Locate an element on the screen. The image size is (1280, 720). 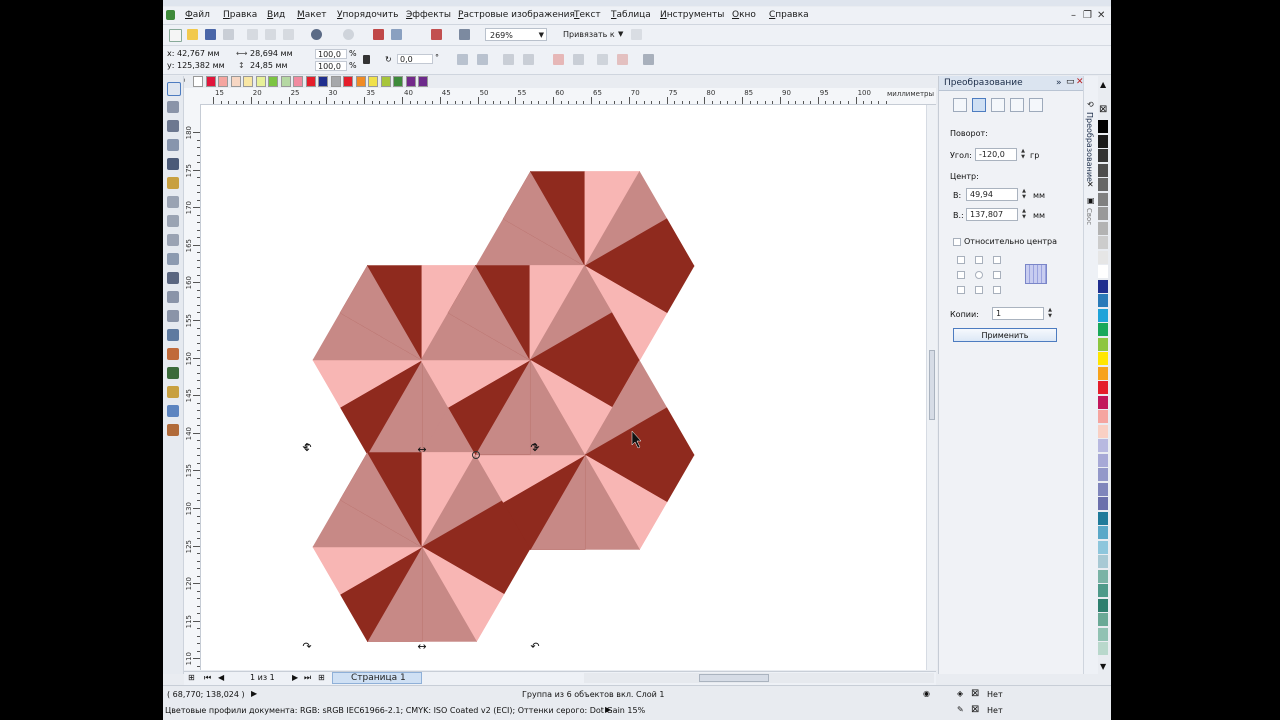
scale-width-field: 100,0 is located at coordinates (331, 54).